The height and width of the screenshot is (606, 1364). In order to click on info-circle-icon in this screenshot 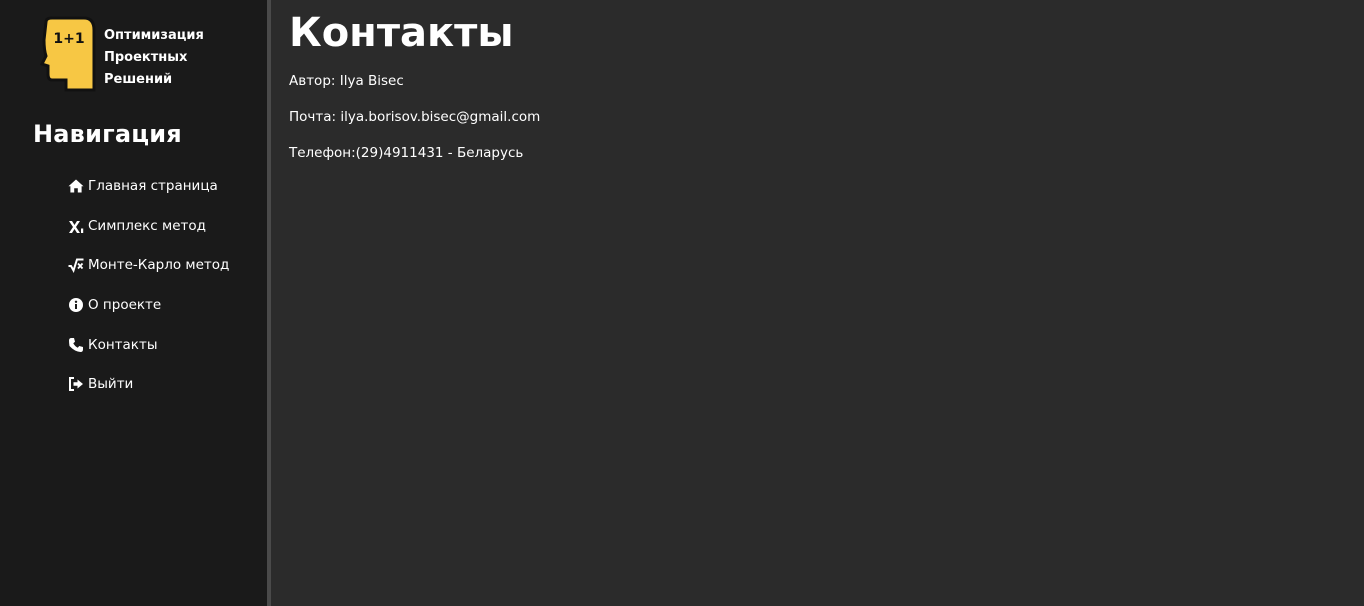, I will do `click(76, 305)`.